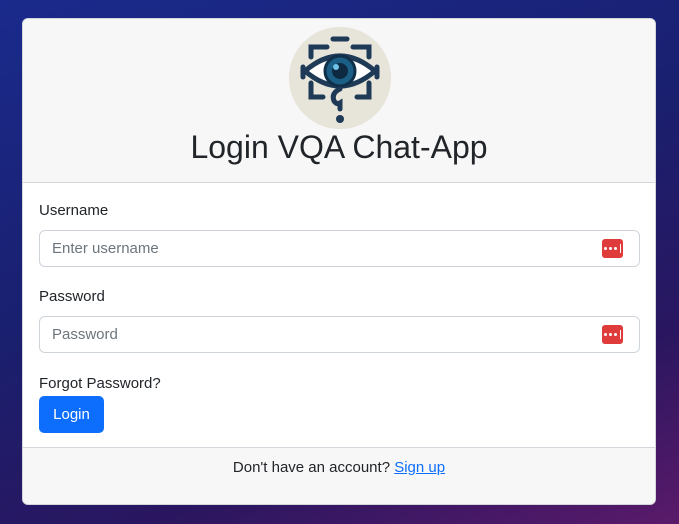  I want to click on signup-link: Sign up, so click(419, 467).